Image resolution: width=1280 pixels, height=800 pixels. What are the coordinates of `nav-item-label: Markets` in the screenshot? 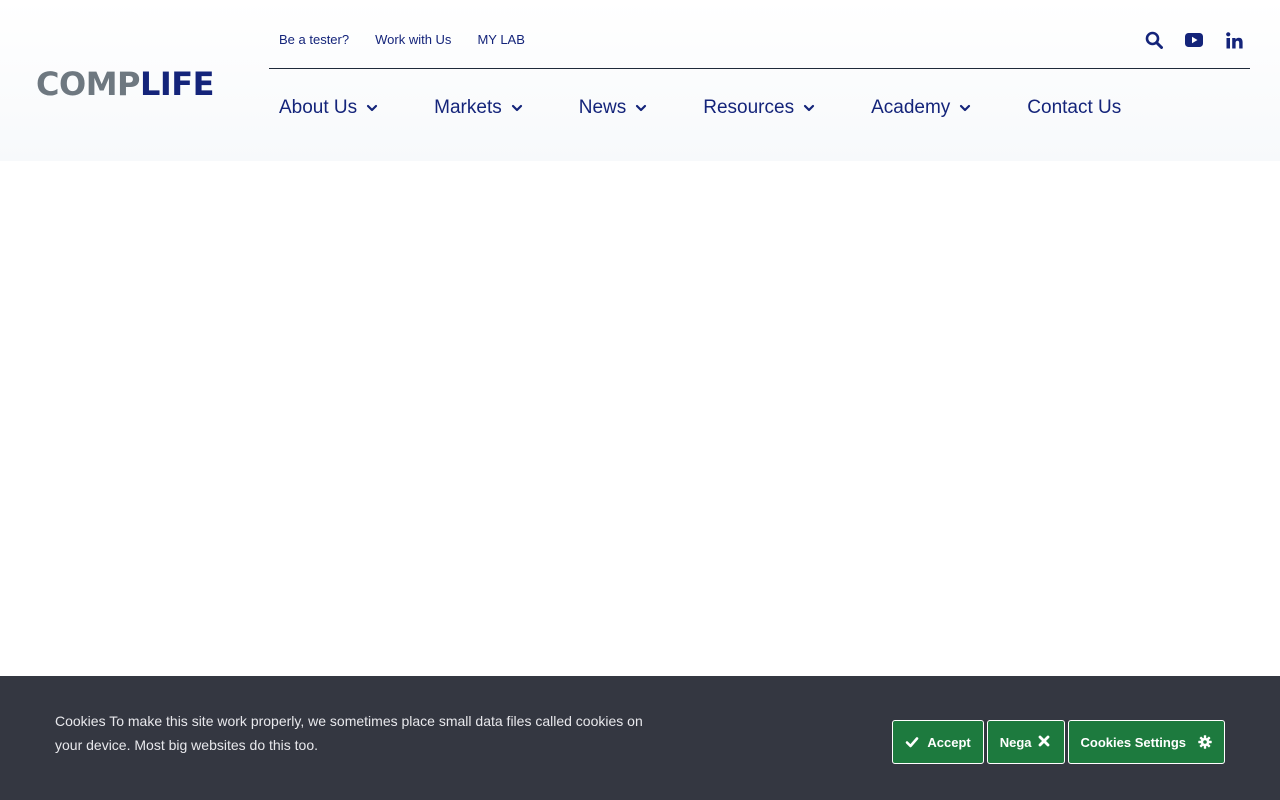 It's located at (468, 107).